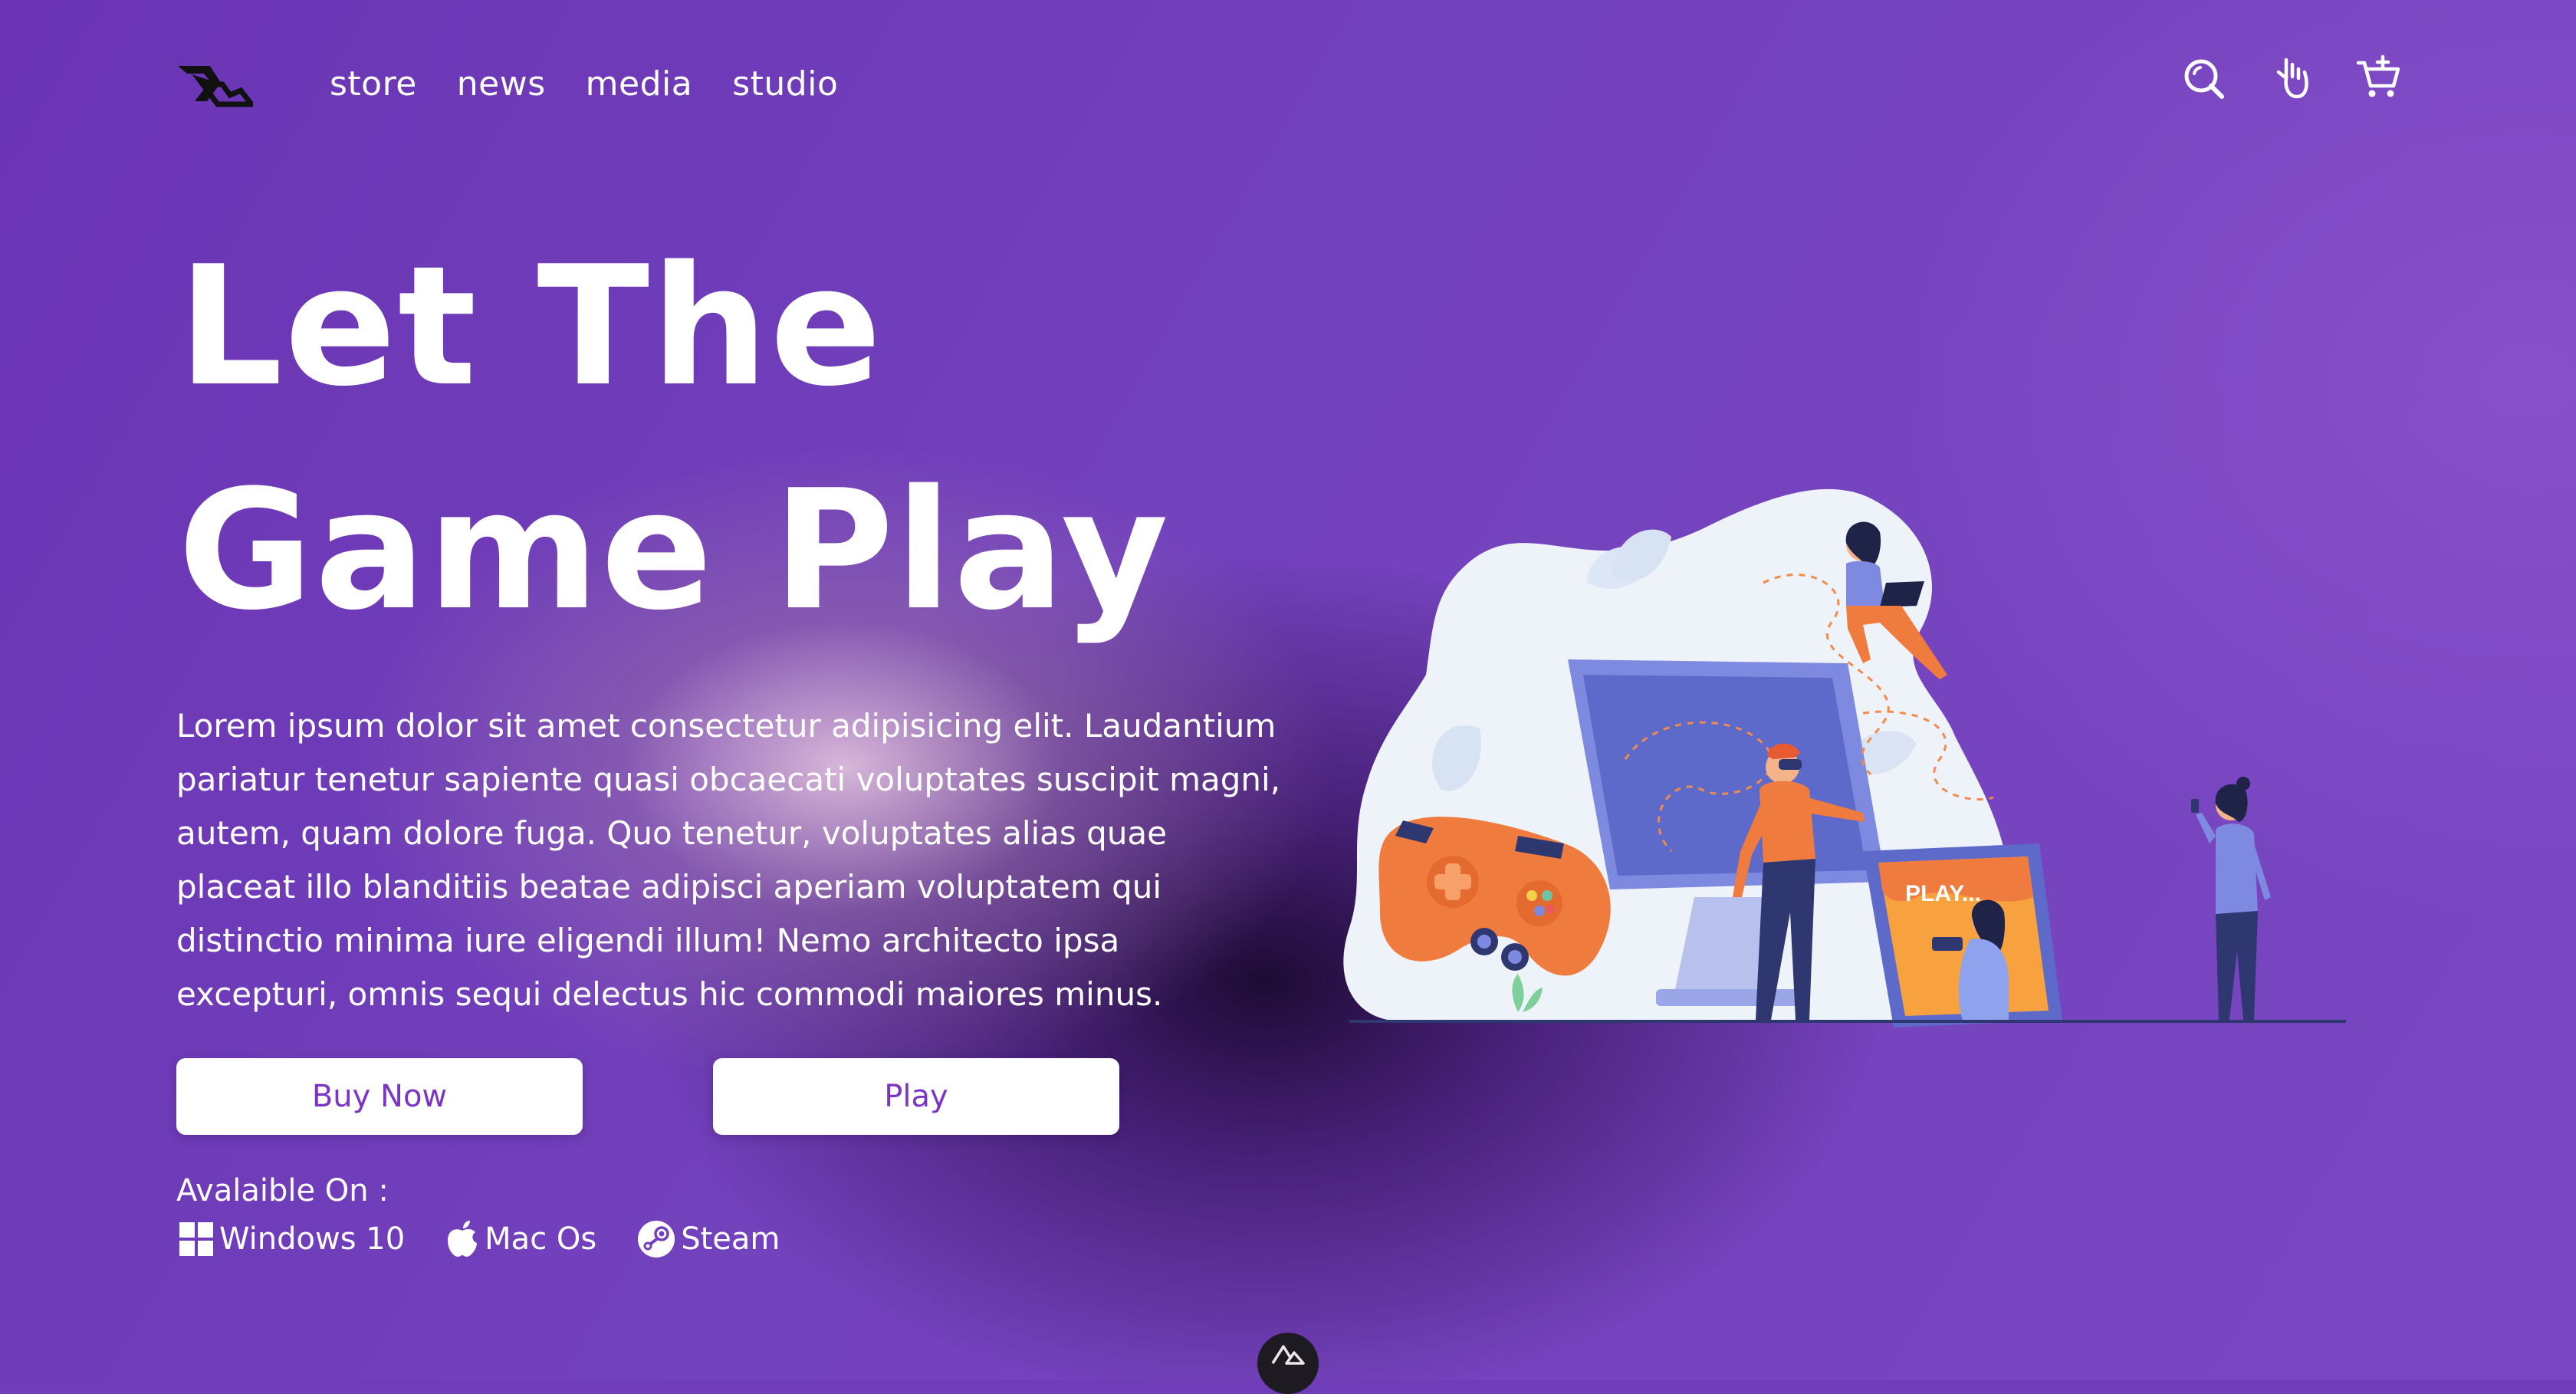 The height and width of the screenshot is (1394, 2576). Describe the element at coordinates (463, 1239) in the screenshot. I see `apple-icon` at that location.